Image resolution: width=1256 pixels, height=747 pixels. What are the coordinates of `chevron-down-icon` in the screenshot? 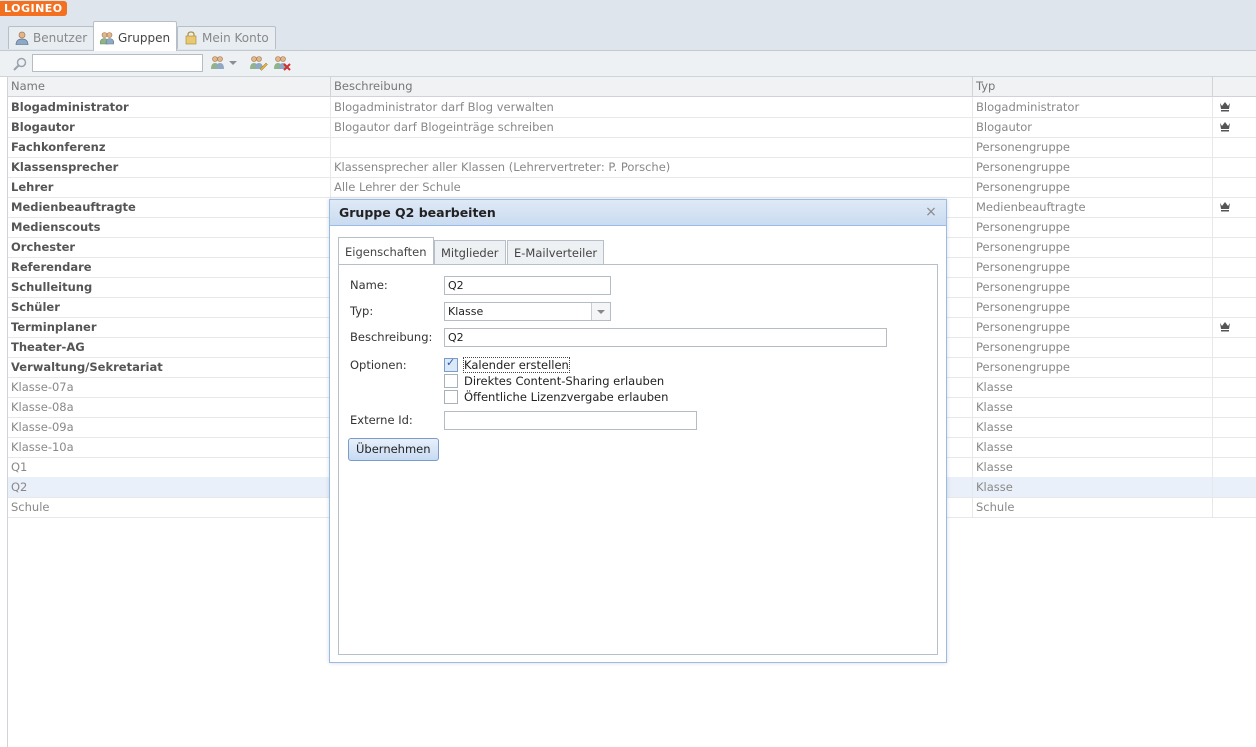 It's located at (600, 311).